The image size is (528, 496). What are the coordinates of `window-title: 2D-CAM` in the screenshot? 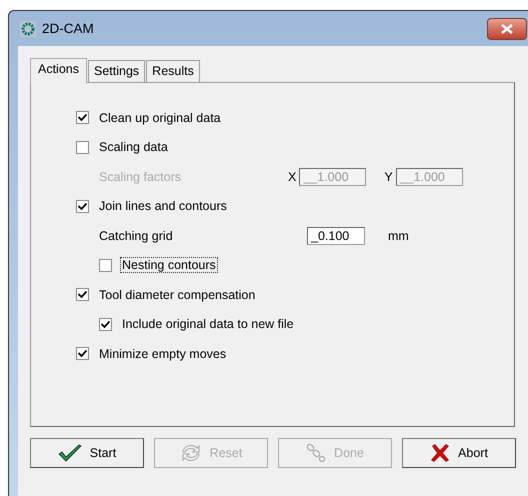 It's located at (68, 28).